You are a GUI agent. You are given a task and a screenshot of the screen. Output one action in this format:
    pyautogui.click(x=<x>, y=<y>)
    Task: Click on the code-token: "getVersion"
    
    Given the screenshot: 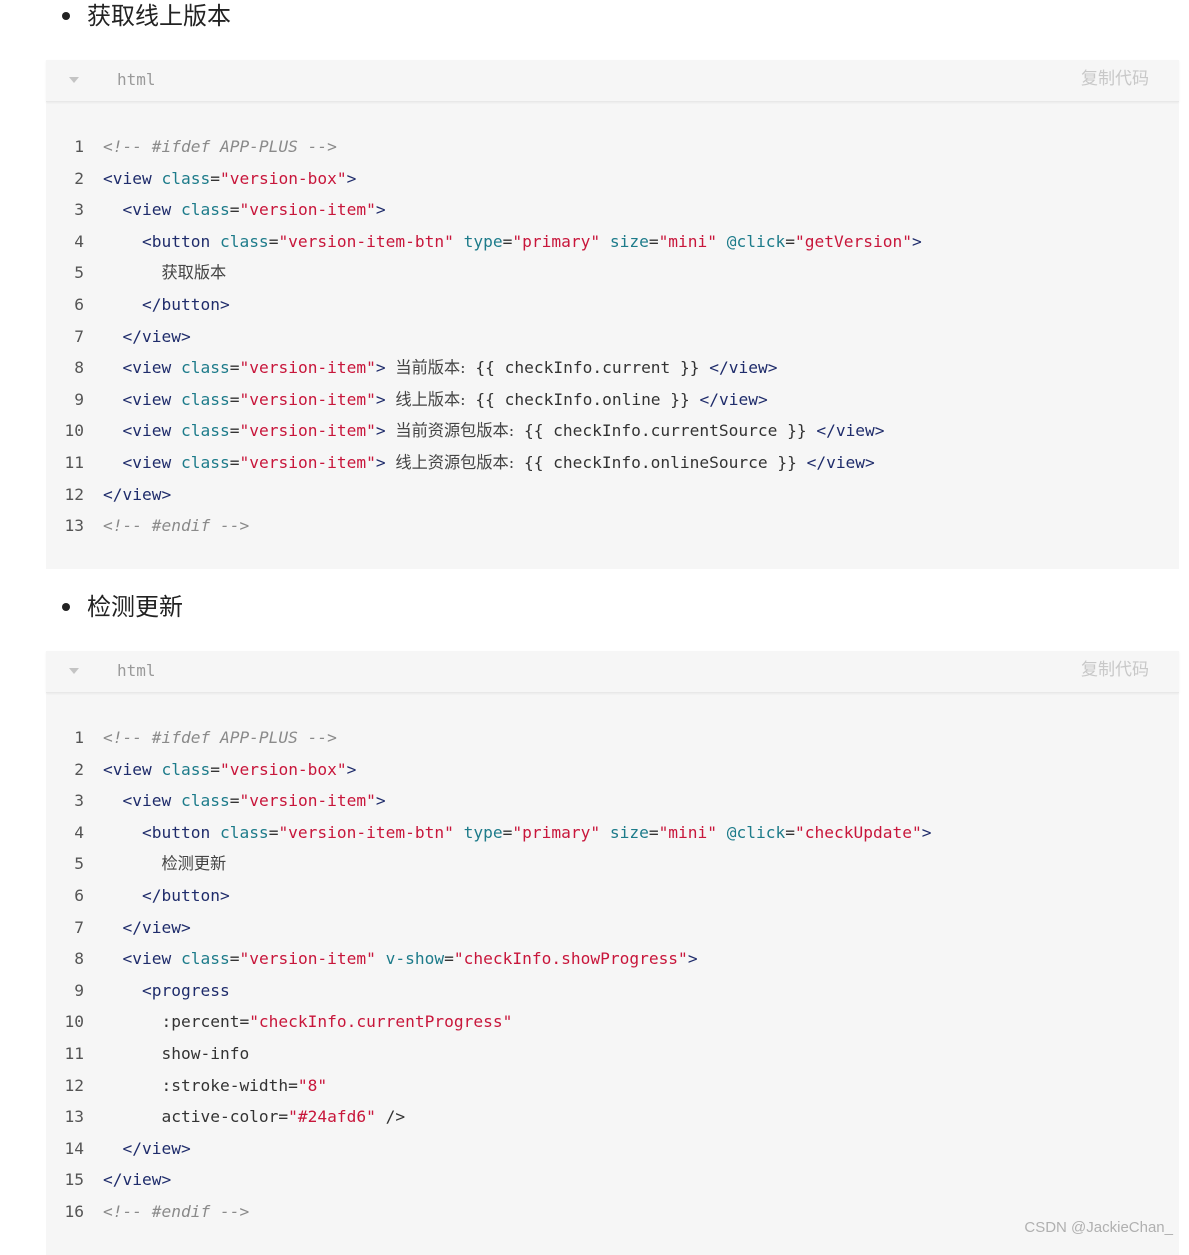 What is the action you would take?
    pyautogui.click(x=853, y=241)
    